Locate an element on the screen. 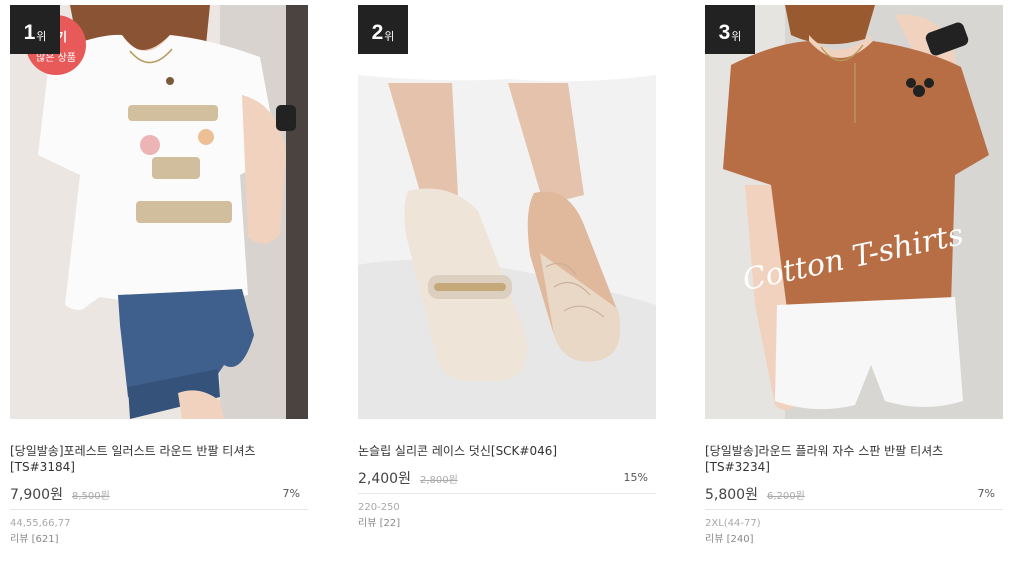 This screenshot has width=1024, height=566. review-count: 리뷰 [240] is located at coordinates (854, 540).